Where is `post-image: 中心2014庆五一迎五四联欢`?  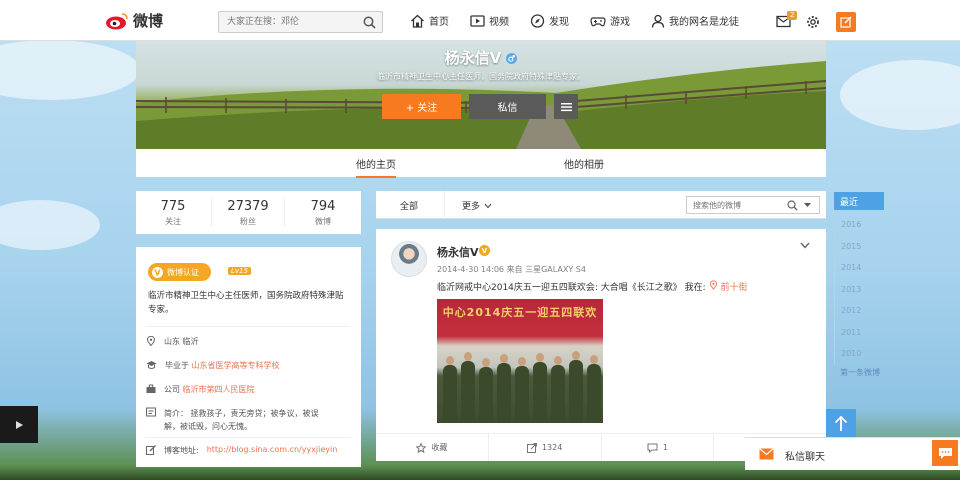
post-image: 中心2014庆五一迎五四联欢 is located at coordinates (520, 361).